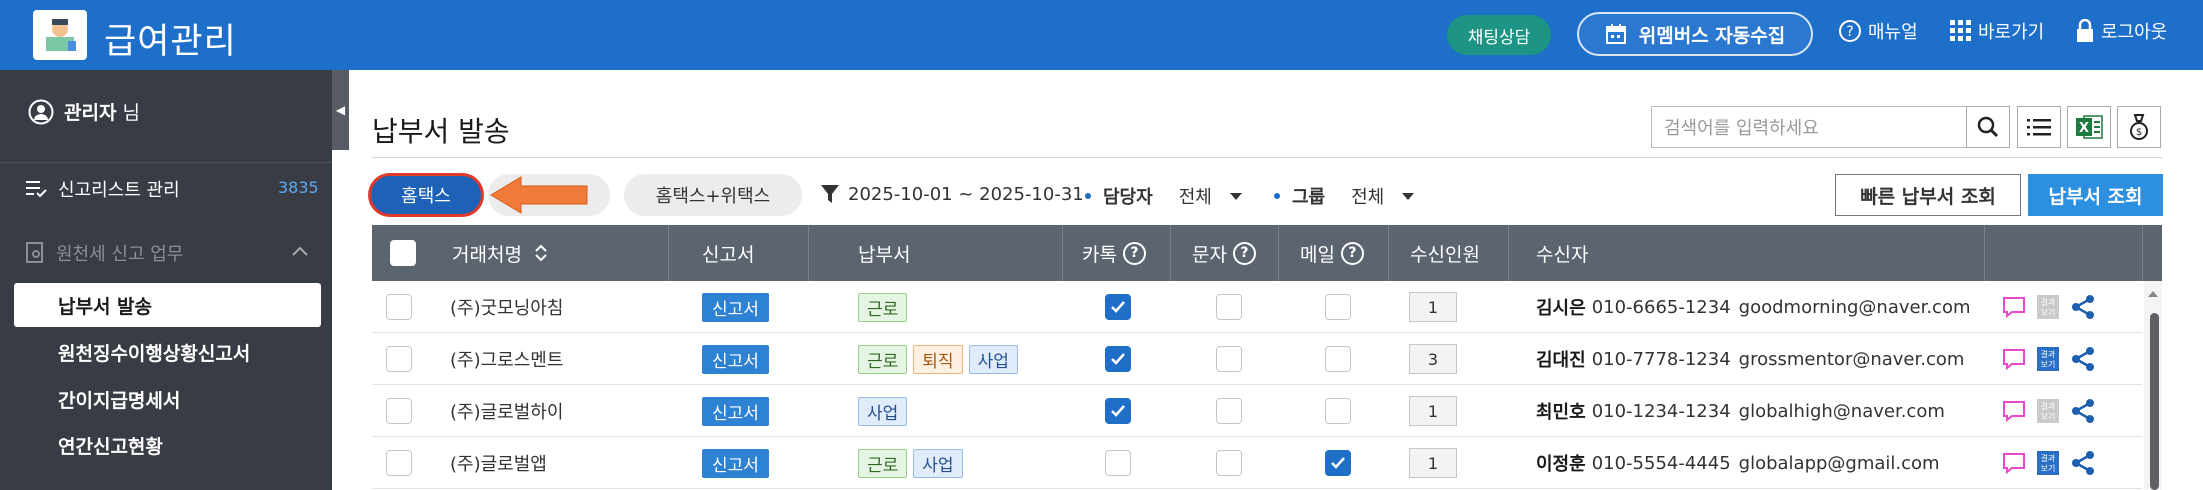  What do you see at coordinates (2121, 31) in the screenshot?
I see `logout-link: 로그아웃` at bounding box center [2121, 31].